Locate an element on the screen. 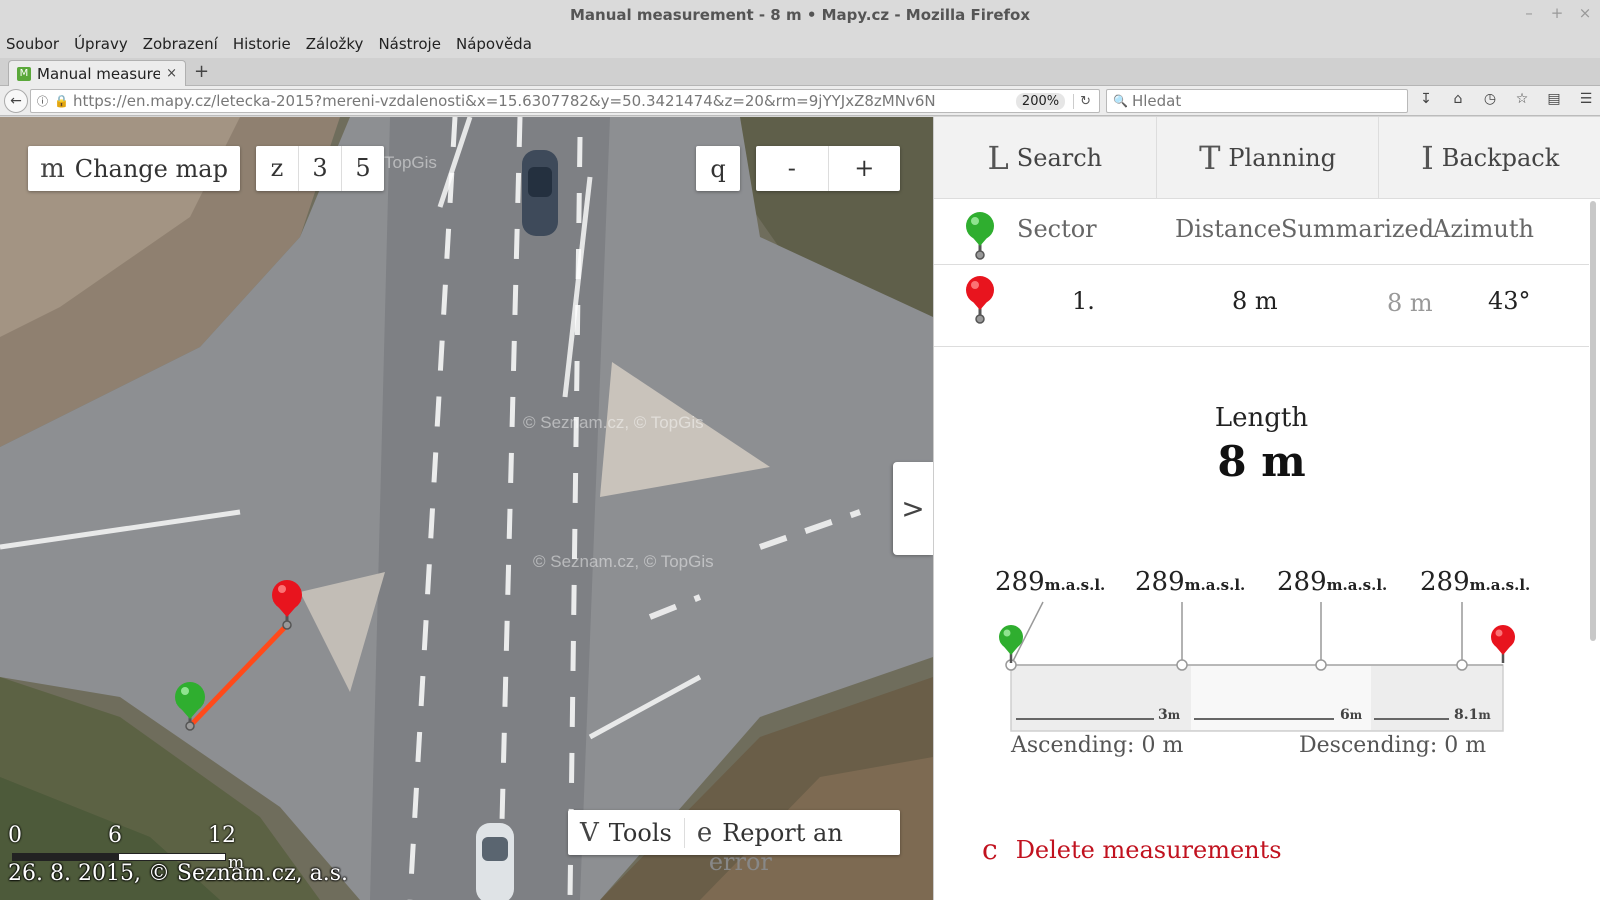  row-summarized: 8 m is located at coordinates (1410, 303).